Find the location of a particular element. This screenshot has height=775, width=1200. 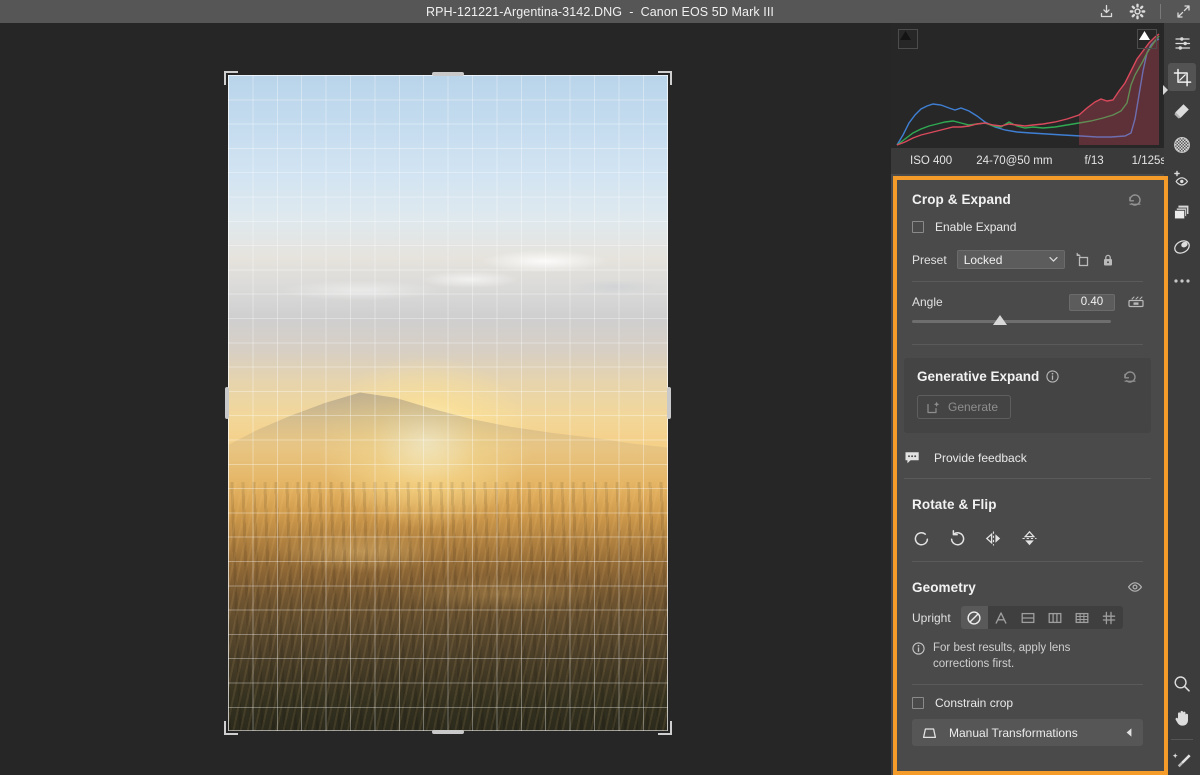

upright-auto-button is located at coordinates (1001, 617).